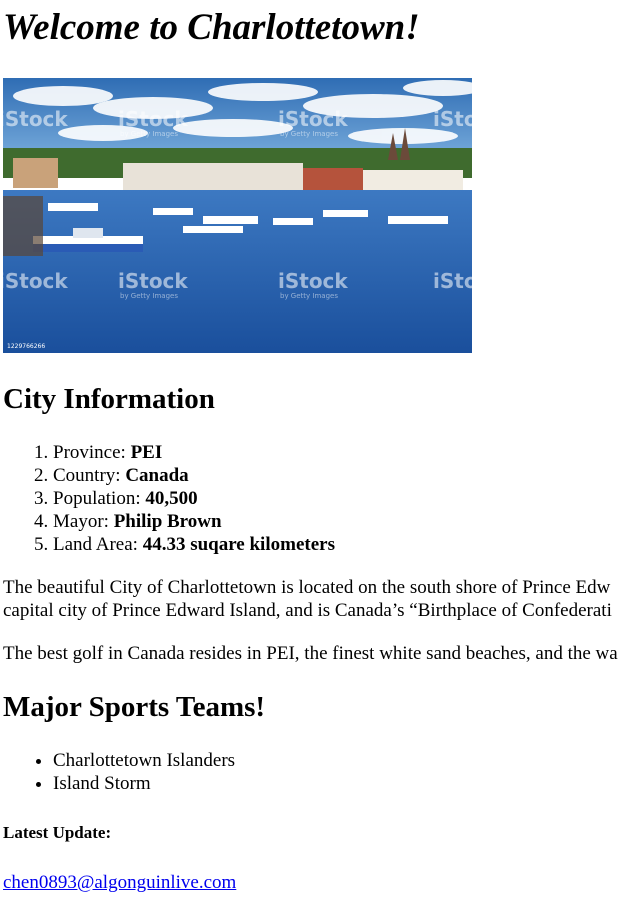 The width and height of the screenshot is (643, 902). I want to click on list-item: Country: Canada, so click(194, 475).